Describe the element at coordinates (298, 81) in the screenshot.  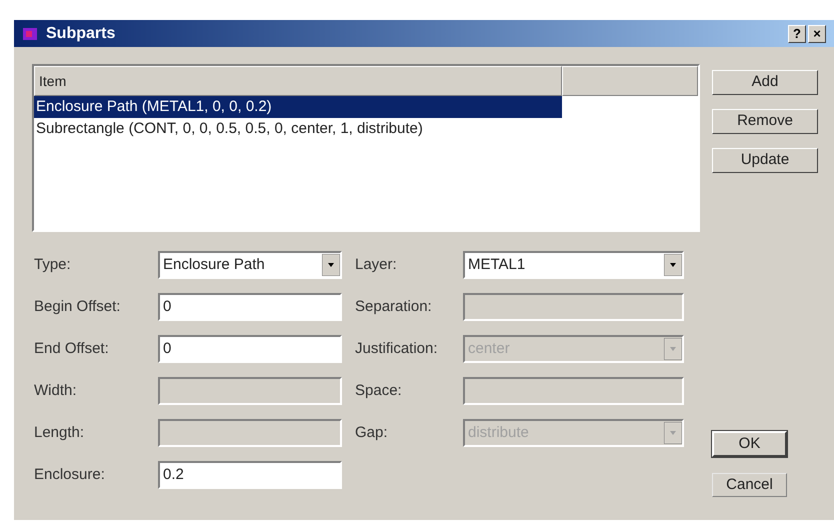
I see `column-header: Item` at that location.